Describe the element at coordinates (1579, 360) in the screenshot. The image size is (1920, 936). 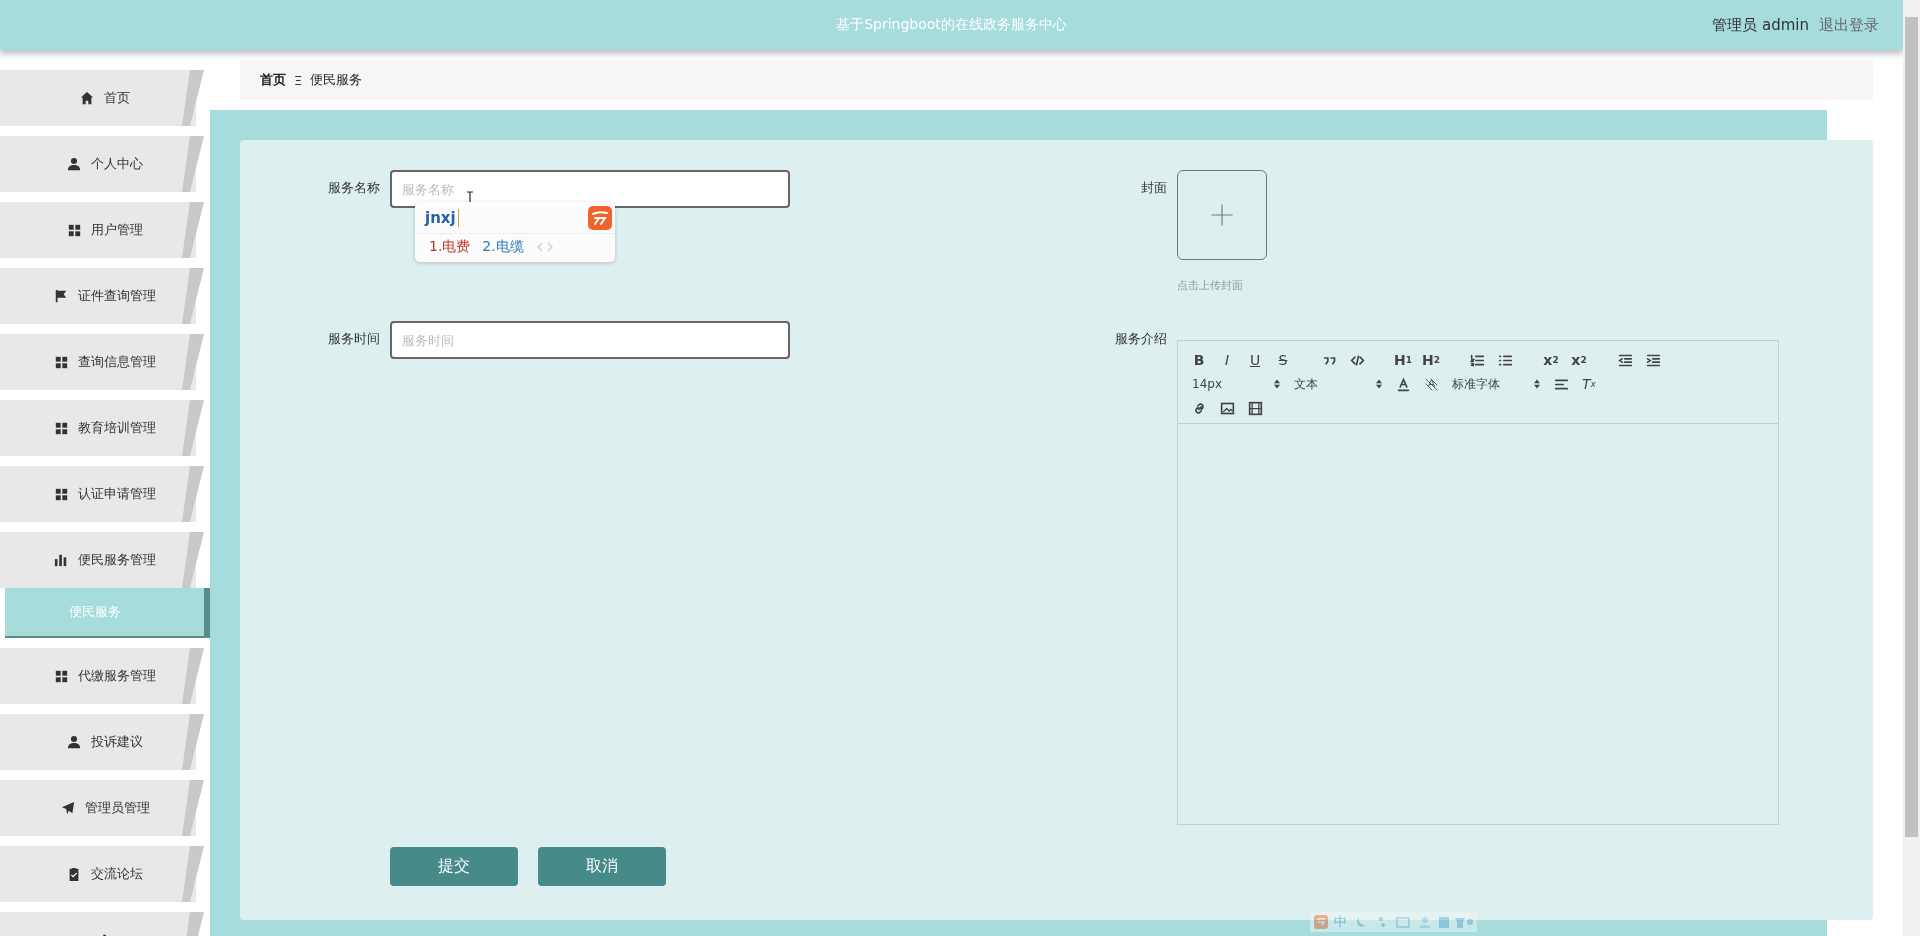
I see `format-button: x$^{2}$` at that location.